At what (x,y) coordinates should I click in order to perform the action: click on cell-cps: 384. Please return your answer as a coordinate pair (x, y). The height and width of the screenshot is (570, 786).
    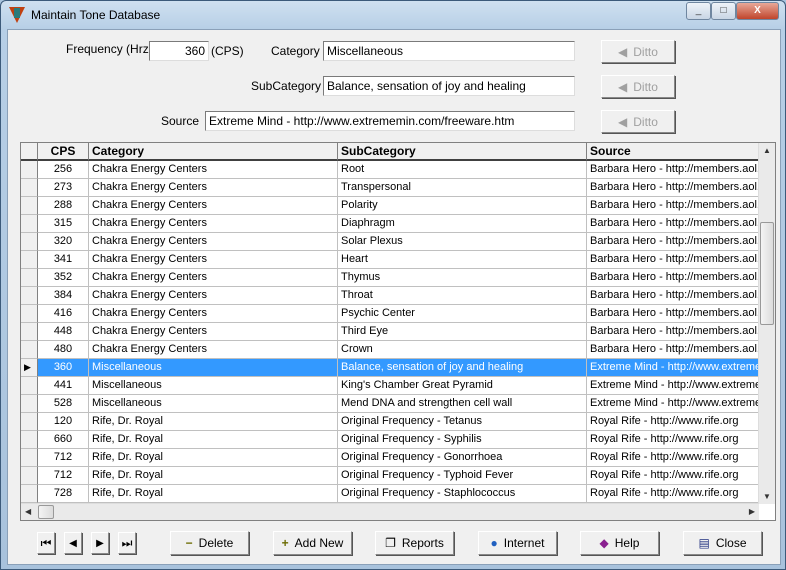
    Looking at the image, I should click on (63, 296).